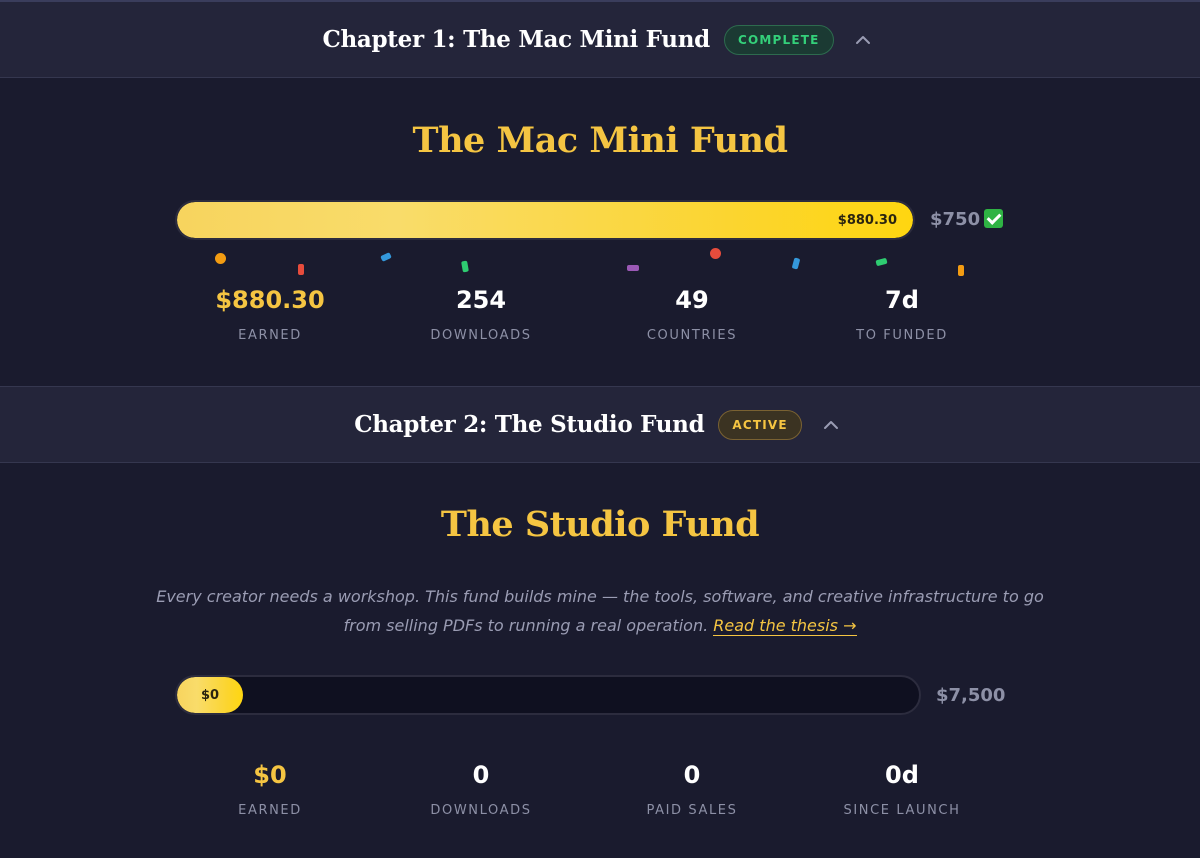 This screenshot has width=1200, height=858. I want to click on stat-value: 7d, so click(902, 300).